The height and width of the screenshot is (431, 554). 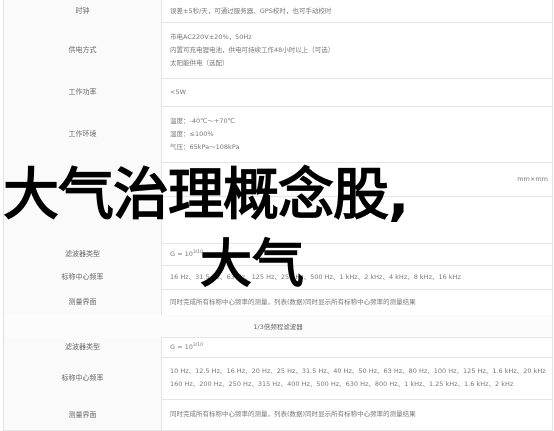 I want to click on row-label: 工作功率, so click(x=83, y=92).